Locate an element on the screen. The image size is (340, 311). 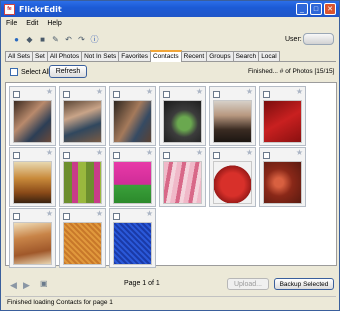
user-label: User: is located at coordinates (293, 39).